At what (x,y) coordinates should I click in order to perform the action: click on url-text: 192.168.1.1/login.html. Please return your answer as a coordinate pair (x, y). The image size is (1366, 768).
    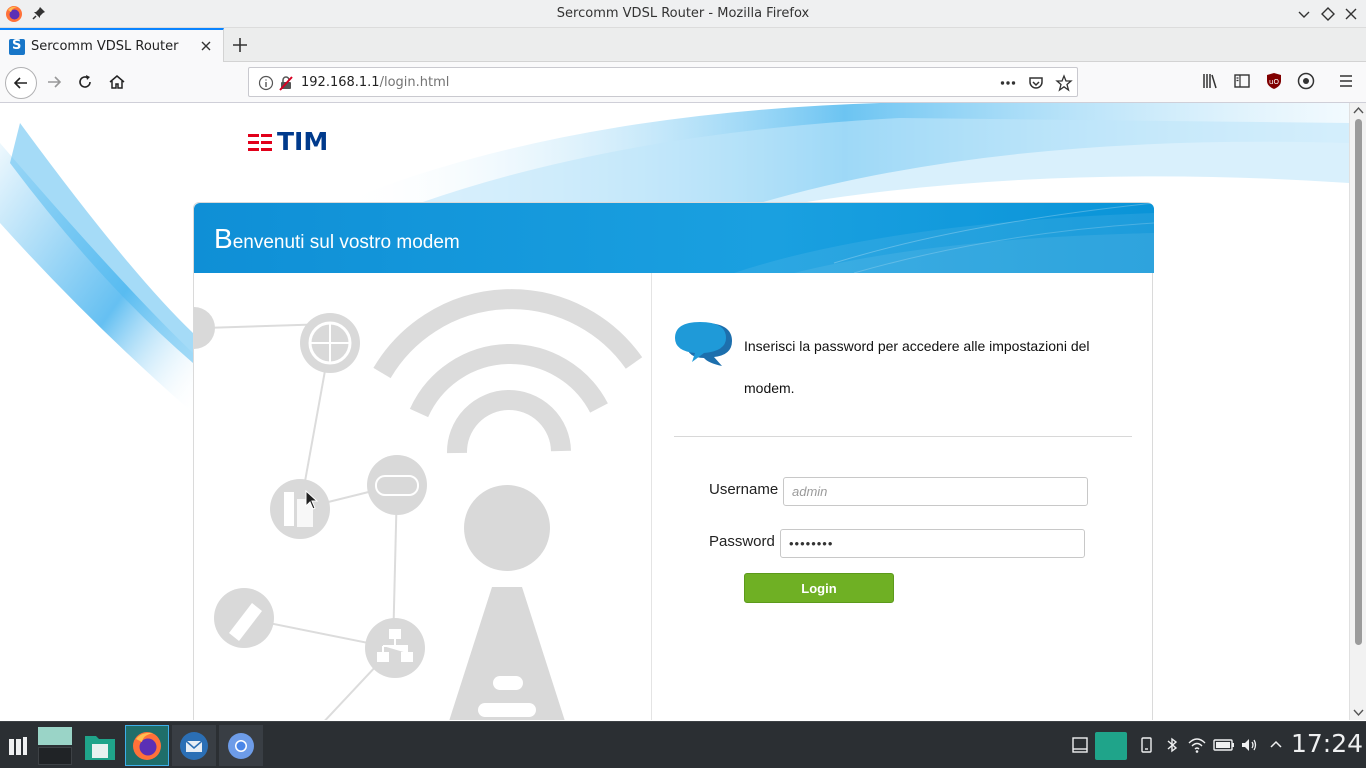
    Looking at the image, I should click on (375, 82).